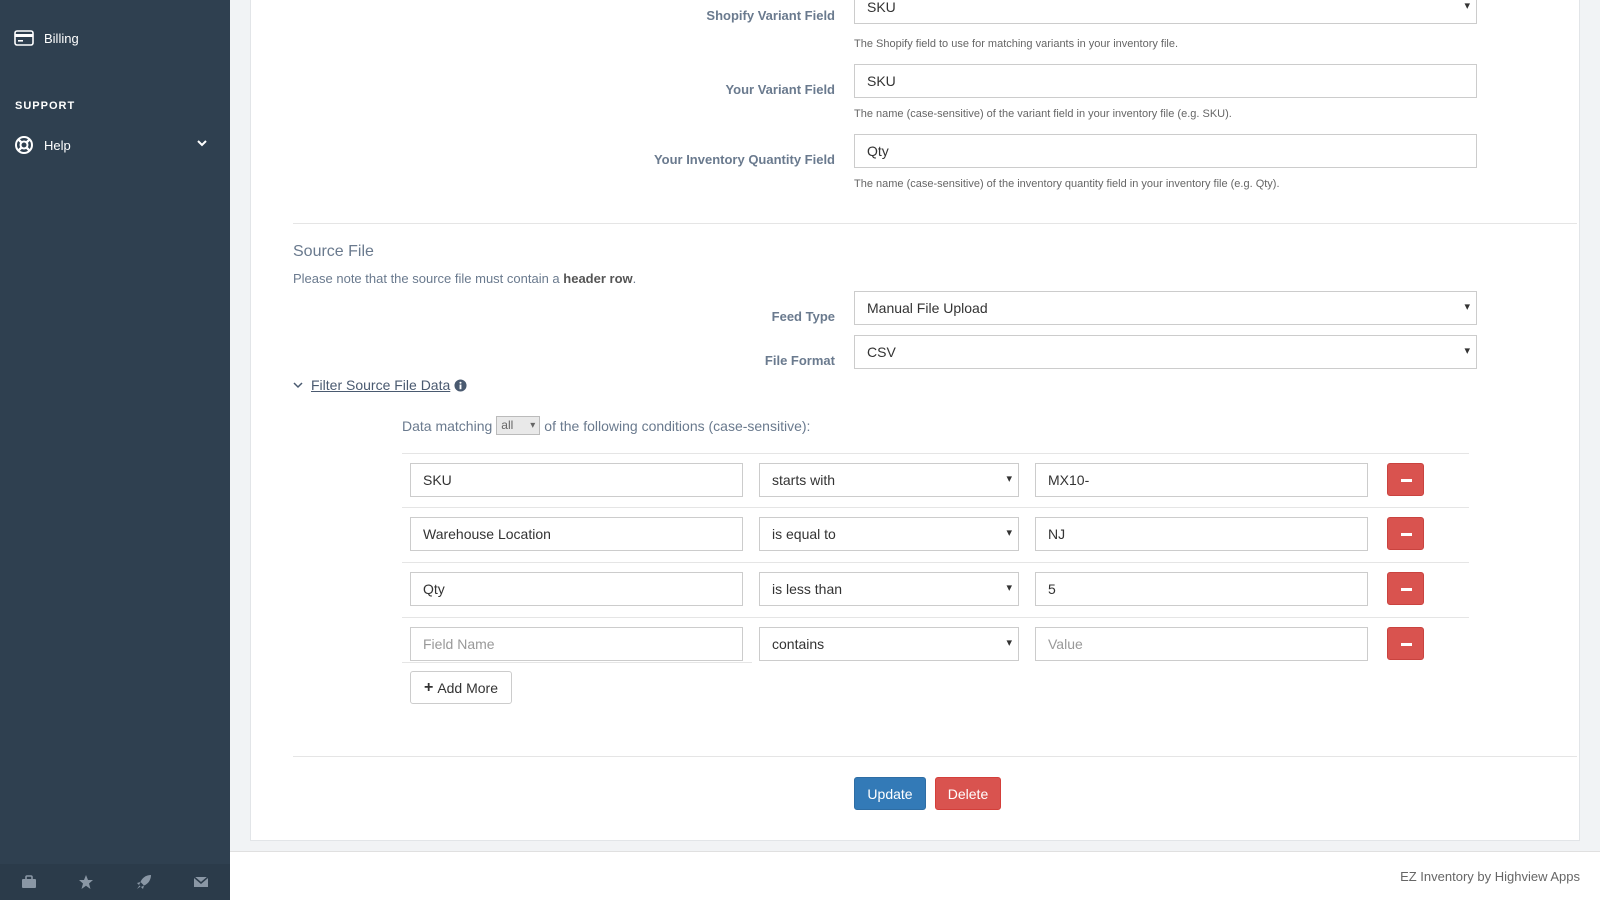 Image resolution: width=1600 pixels, height=900 pixels. What do you see at coordinates (780, 89) in the screenshot?
I see `your-variant-label: Your Variant Field` at bounding box center [780, 89].